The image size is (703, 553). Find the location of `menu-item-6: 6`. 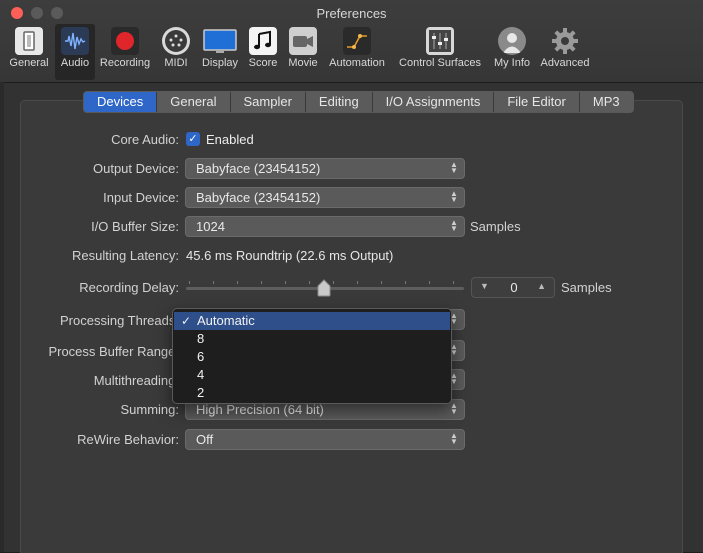

menu-item-6: 6 is located at coordinates (312, 357).